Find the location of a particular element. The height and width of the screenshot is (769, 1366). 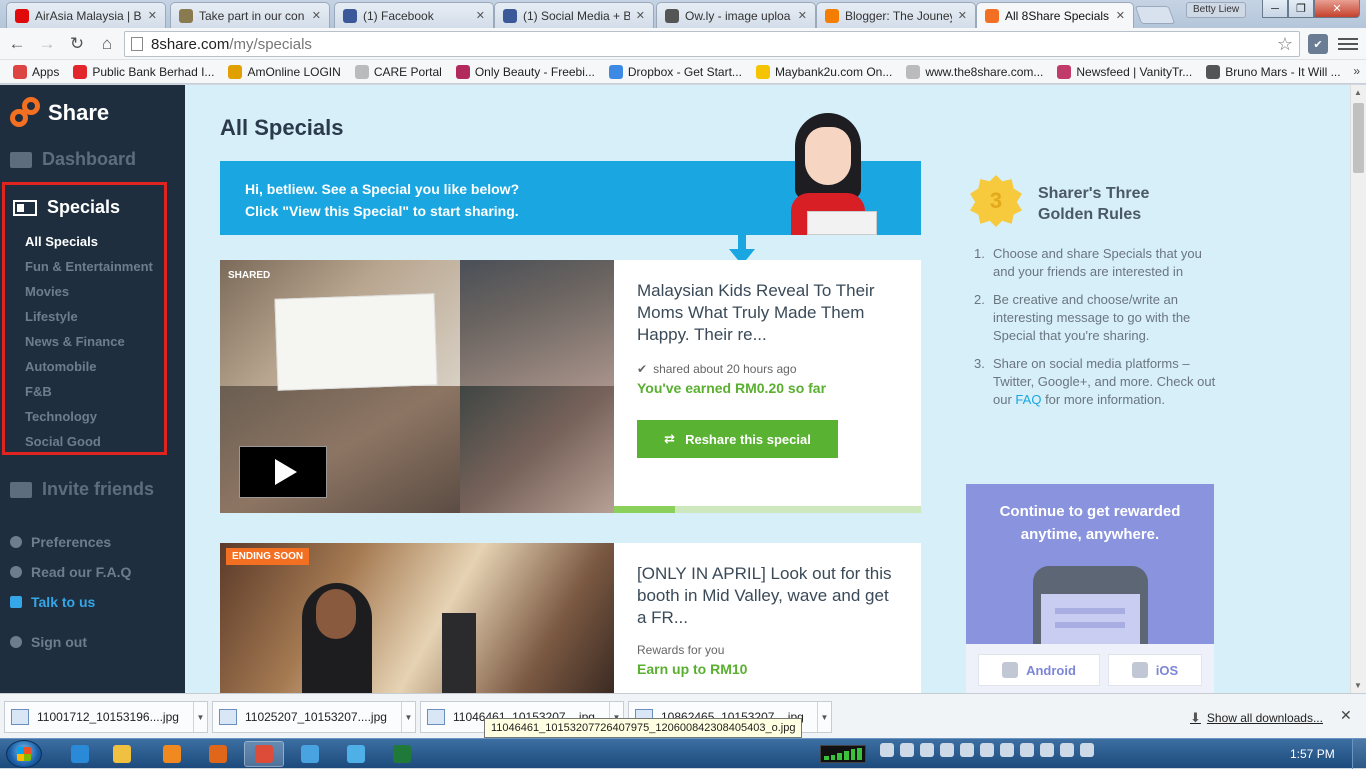

taskbar-app-excel is located at coordinates (402, 754).